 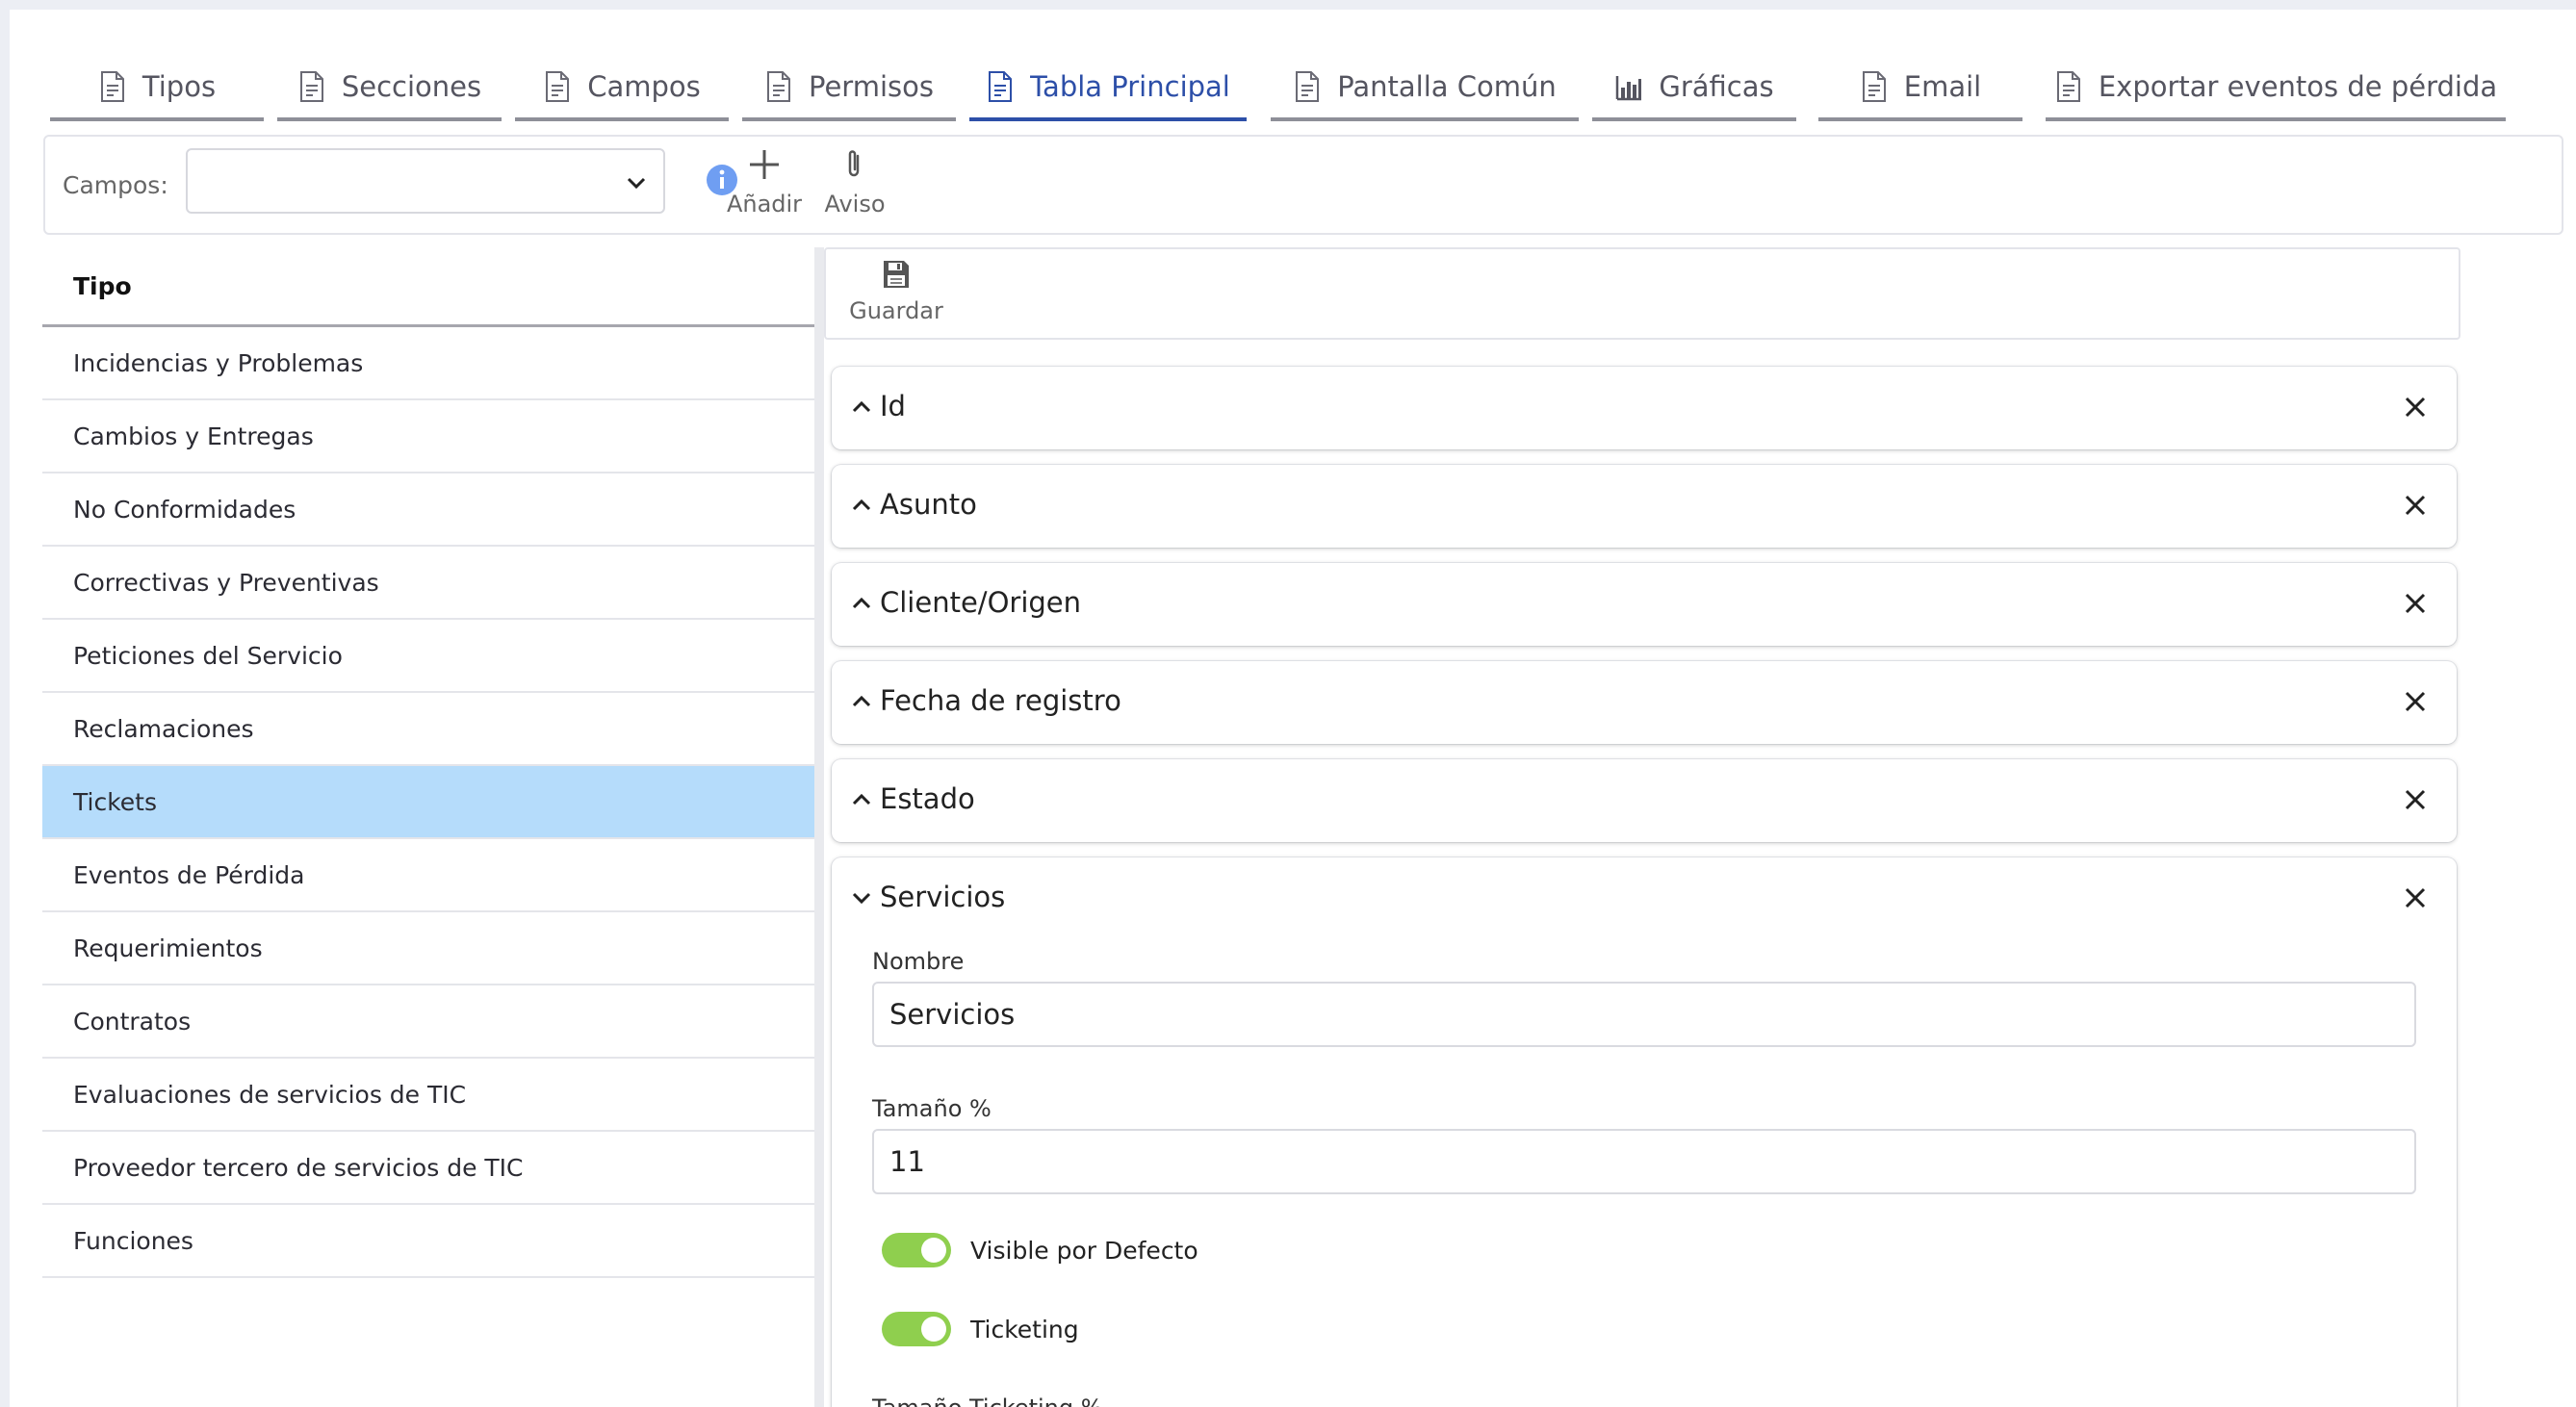 I want to click on tab-permisos: Permisos, so click(x=849, y=89).